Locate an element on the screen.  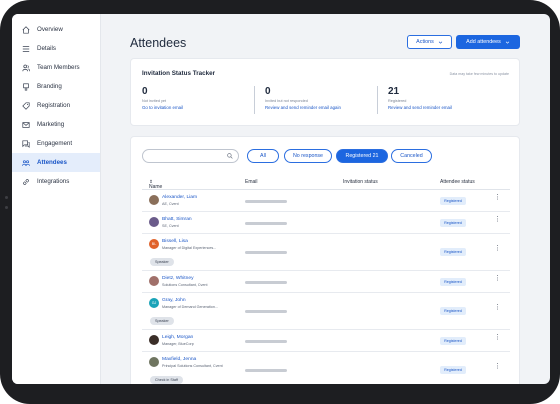
column-attendee-status: Attendee status is located at coordinates (457, 182).